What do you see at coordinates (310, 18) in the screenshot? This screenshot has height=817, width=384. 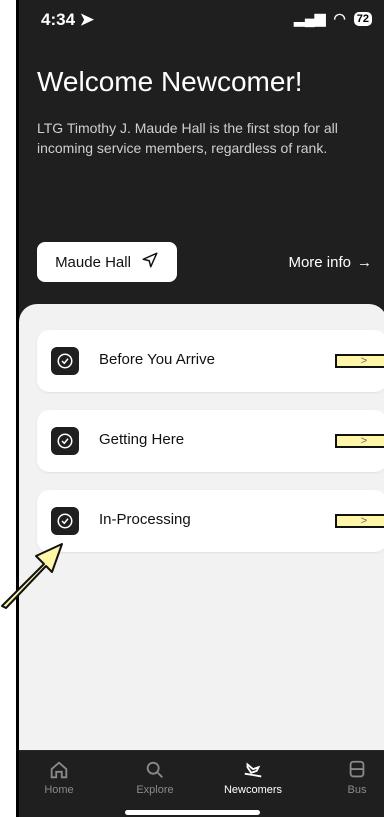 I see `signal-icon: ▂▄▆` at bounding box center [310, 18].